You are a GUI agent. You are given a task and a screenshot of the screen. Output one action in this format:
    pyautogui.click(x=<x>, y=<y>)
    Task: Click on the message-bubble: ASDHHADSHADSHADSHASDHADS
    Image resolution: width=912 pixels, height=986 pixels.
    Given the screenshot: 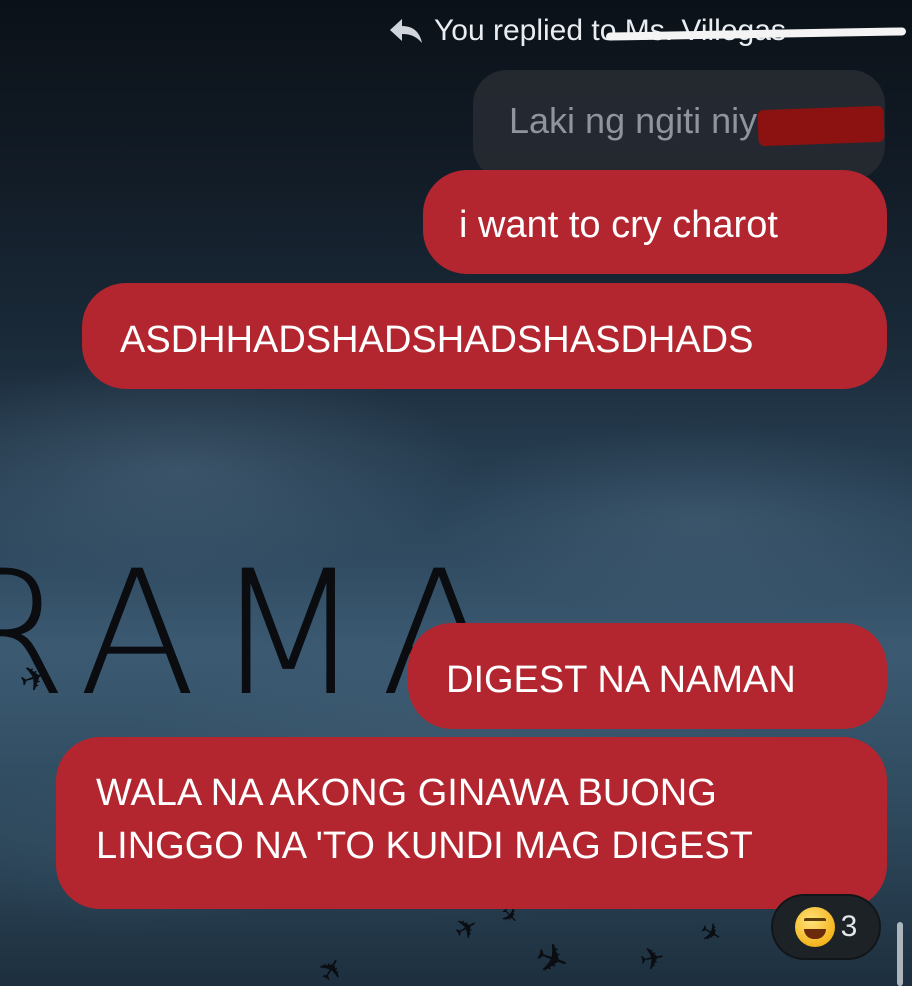 What is the action you would take?
    pyautogui.click(x=484, y=336)
    